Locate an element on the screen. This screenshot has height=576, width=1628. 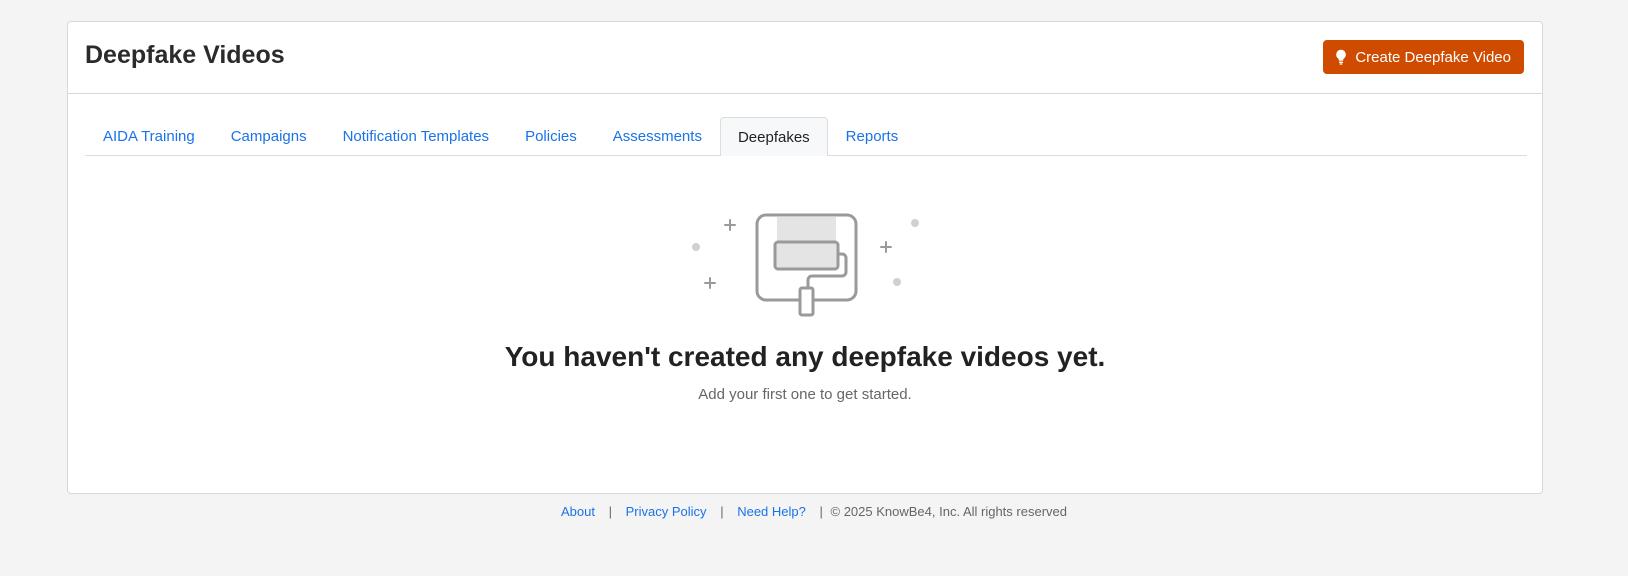
lightbulb-icon is located at coordinates (1341, 57).